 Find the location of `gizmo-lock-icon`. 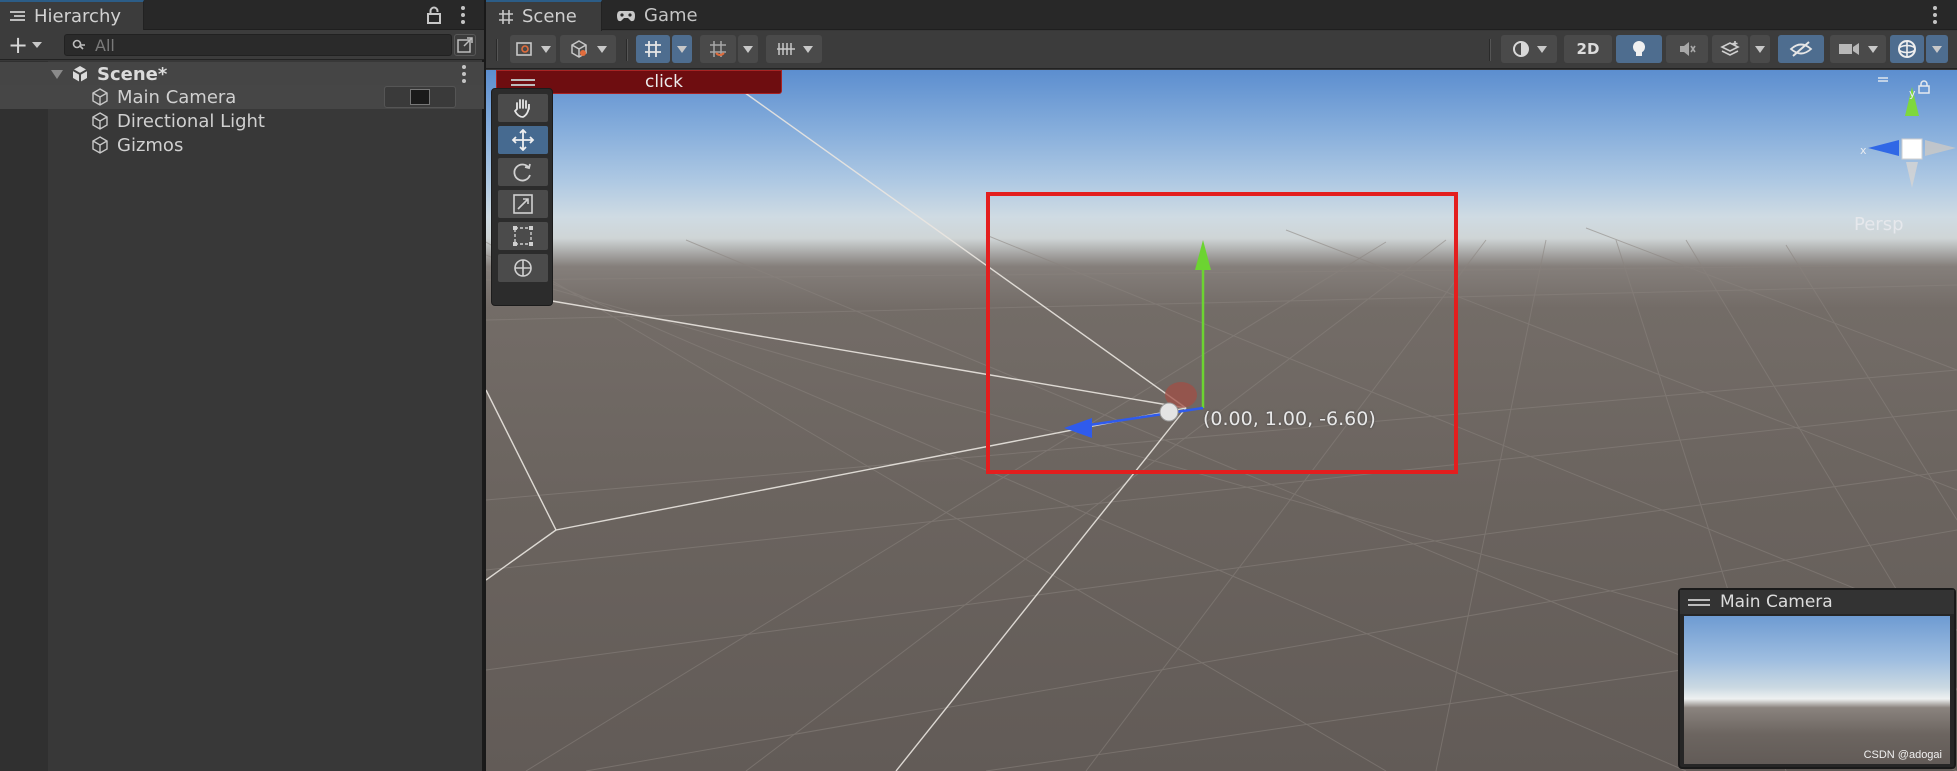

gizmo-lock-icon is located at coordinates (1924, 87).